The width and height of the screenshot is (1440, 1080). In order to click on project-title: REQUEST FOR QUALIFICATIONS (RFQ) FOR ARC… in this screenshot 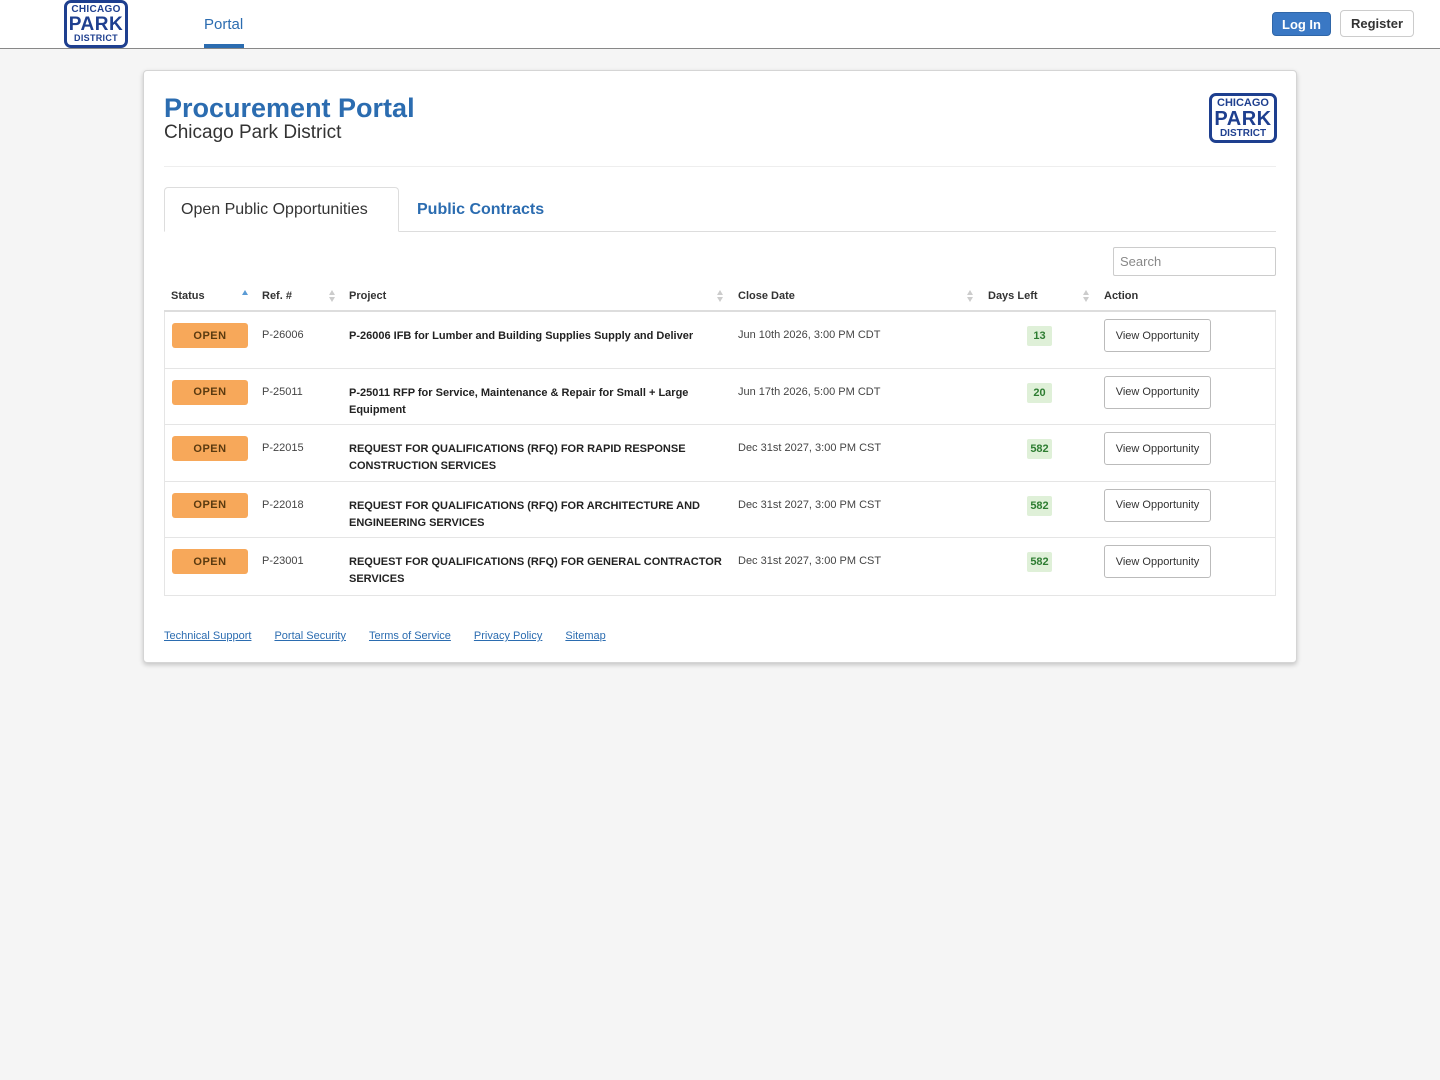, I will do `click(524, 514)`.